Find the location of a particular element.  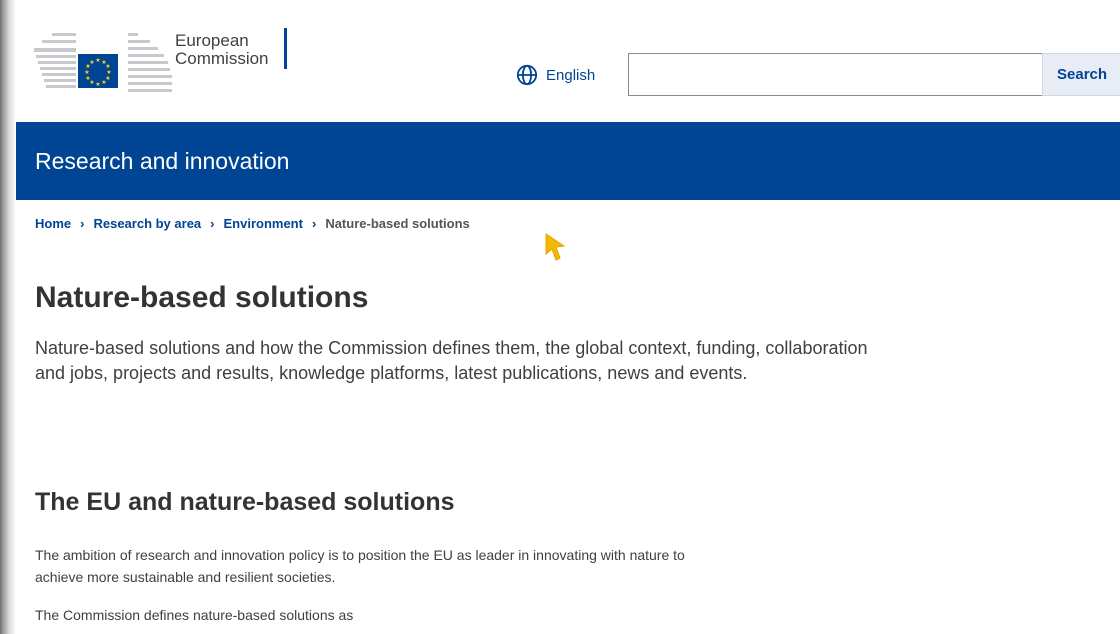

language-label: English is located at coordinates (571, 75).